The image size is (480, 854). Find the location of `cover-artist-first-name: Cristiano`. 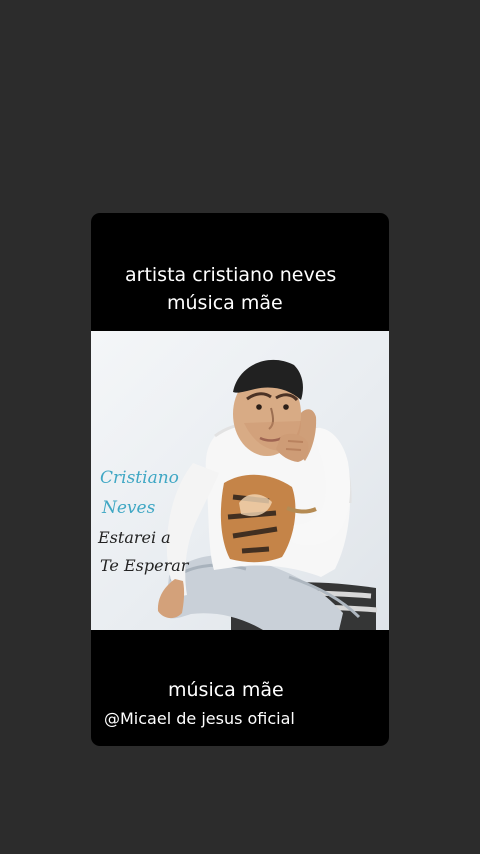

cover-artist-first-name: Cristiano is located at coordinates (139, 478).